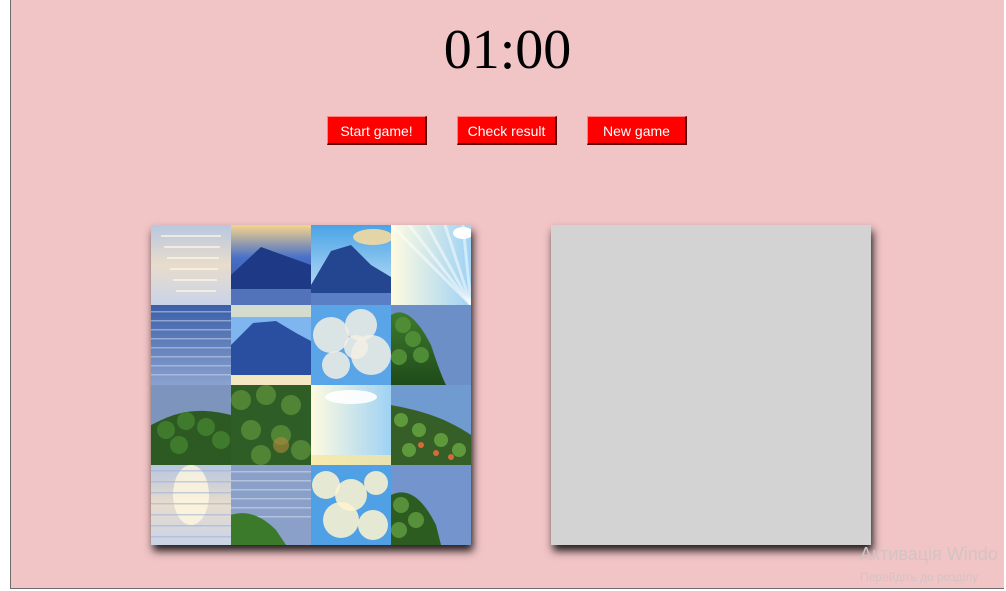  I want to click on timer: 01:00, so click(507, 50).